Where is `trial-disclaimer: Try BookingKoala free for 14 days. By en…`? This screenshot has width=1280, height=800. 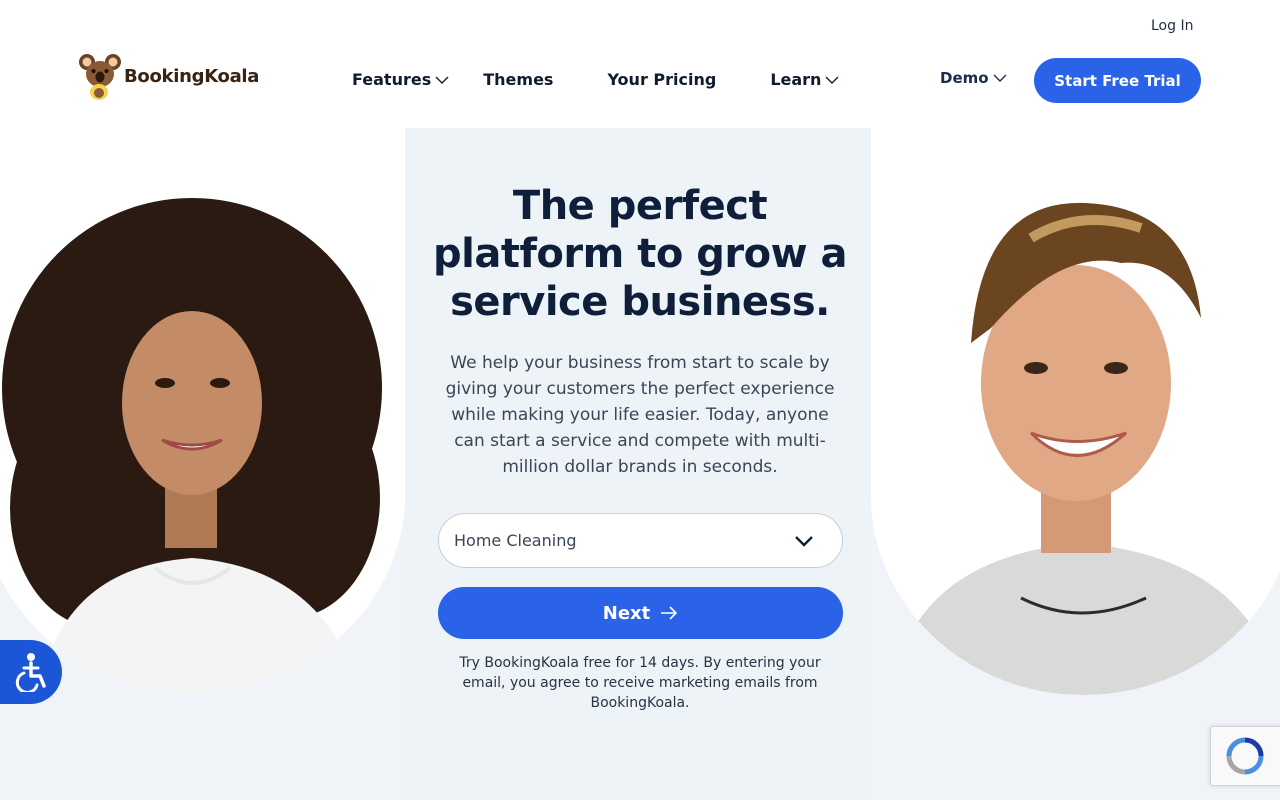 trial-disclaimer: Try BookingKoala free for 14 days. By en… is located at coordinates (640, 683).